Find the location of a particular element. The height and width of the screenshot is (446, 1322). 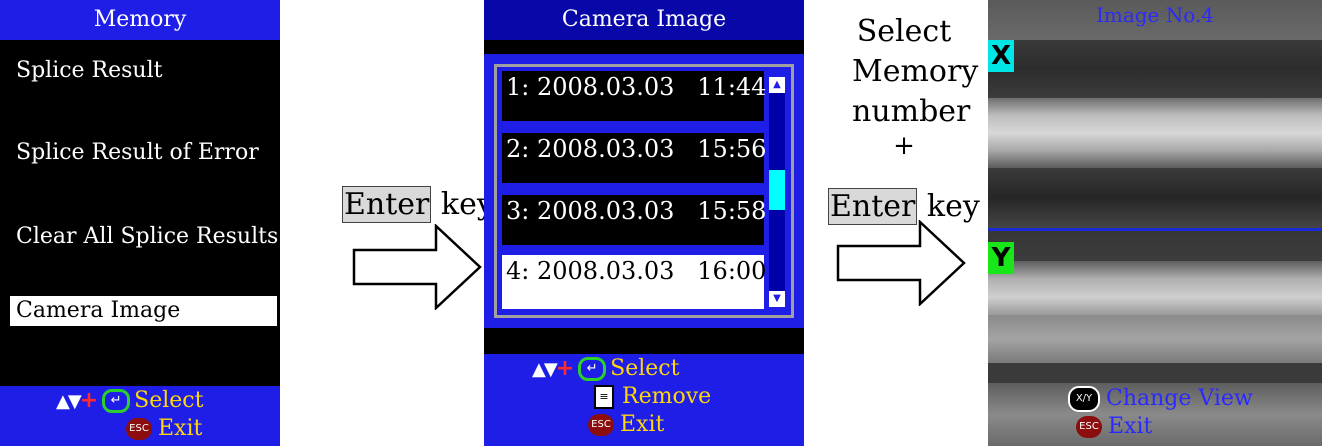

menu-item-splice-result-of-error: Splice Result of Error is located at coordinates (137, 152).